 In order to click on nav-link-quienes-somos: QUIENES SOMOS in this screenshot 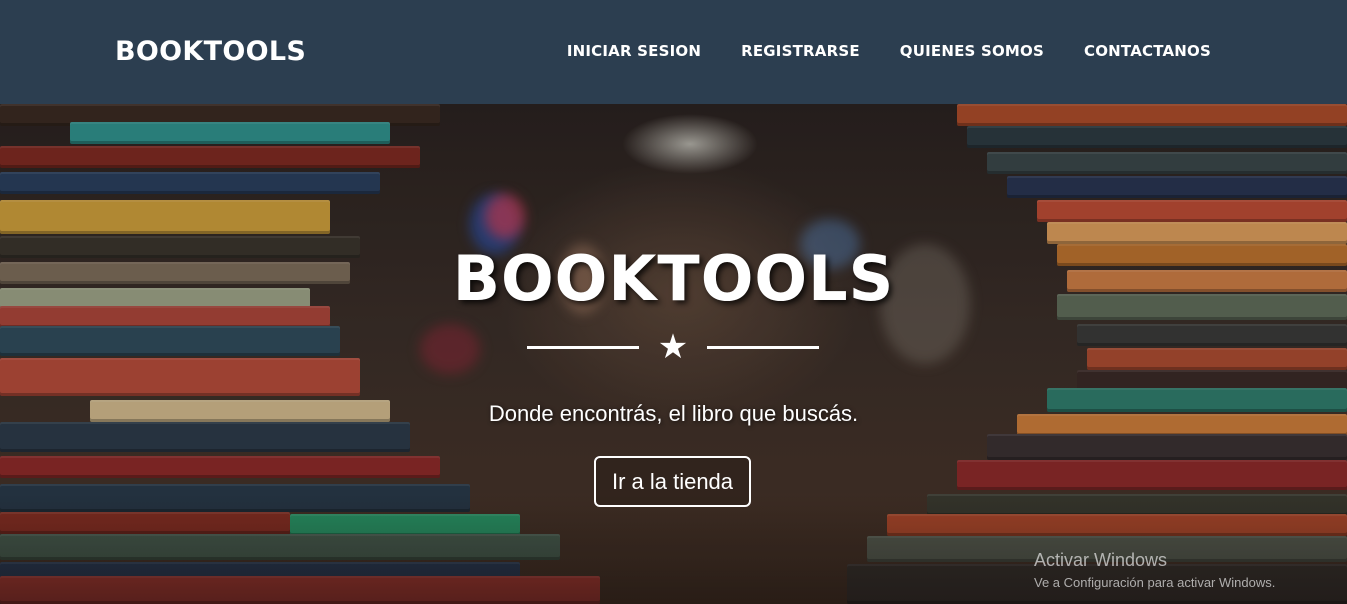, I will do `click(972, 51)`.